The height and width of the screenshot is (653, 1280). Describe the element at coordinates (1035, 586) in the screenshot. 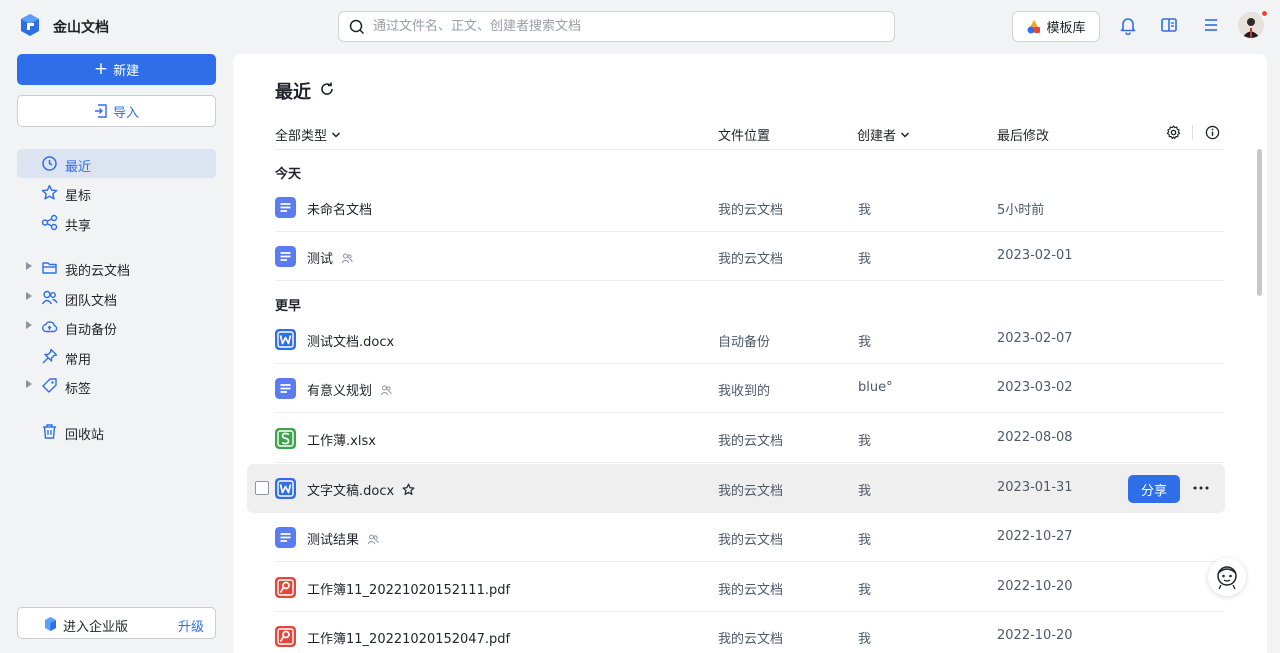

I see `file-modified: 2022-10-20` at that location.